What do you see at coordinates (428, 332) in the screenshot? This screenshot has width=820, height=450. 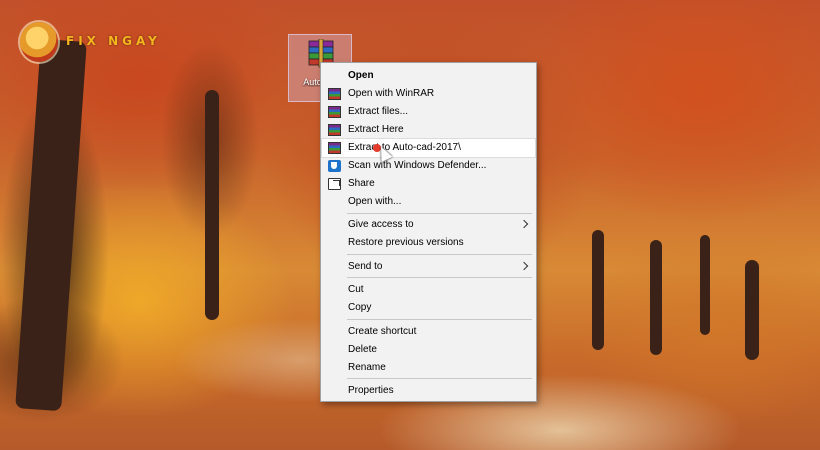 I see `menu-item-create-shortcut: Create shortcut` at bounding box center [428, 332].